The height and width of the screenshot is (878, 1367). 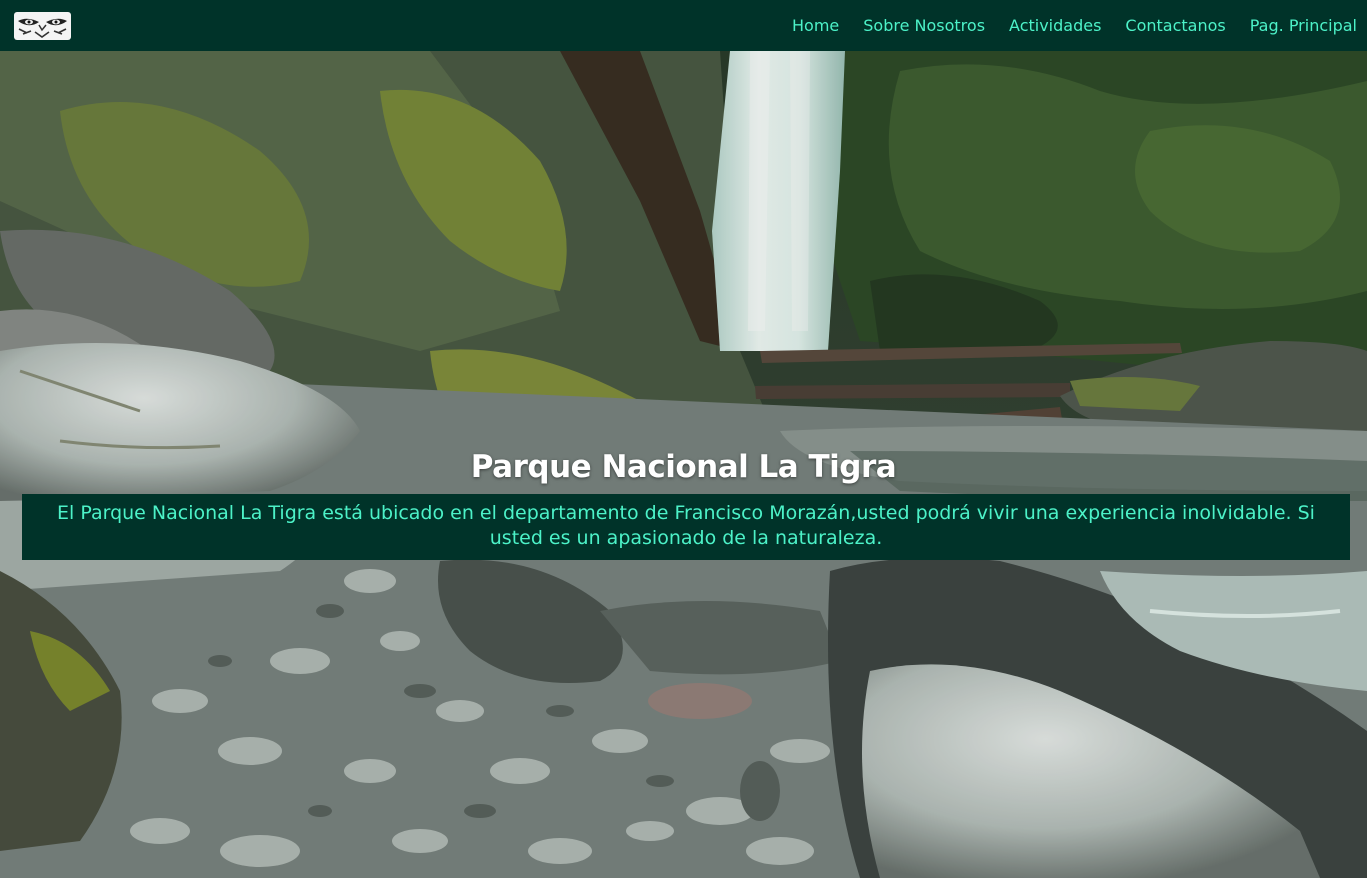 I want to click on site-logo, so click(x=42, y=25).